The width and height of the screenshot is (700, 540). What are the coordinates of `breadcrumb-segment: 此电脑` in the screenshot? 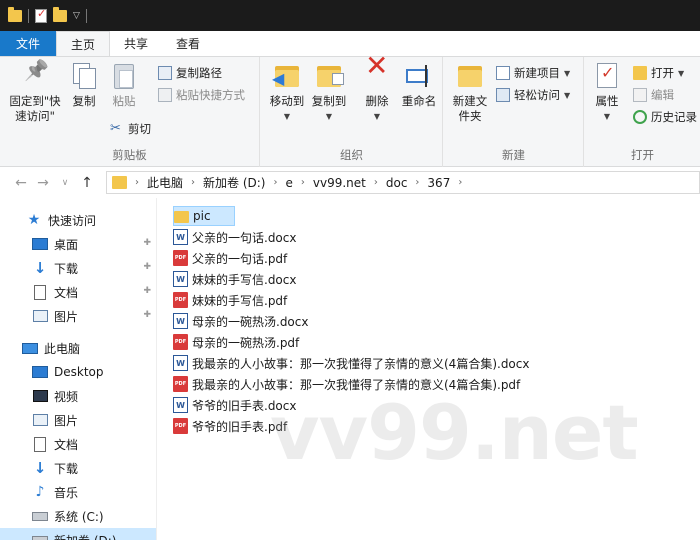 It's located at (165, 182).